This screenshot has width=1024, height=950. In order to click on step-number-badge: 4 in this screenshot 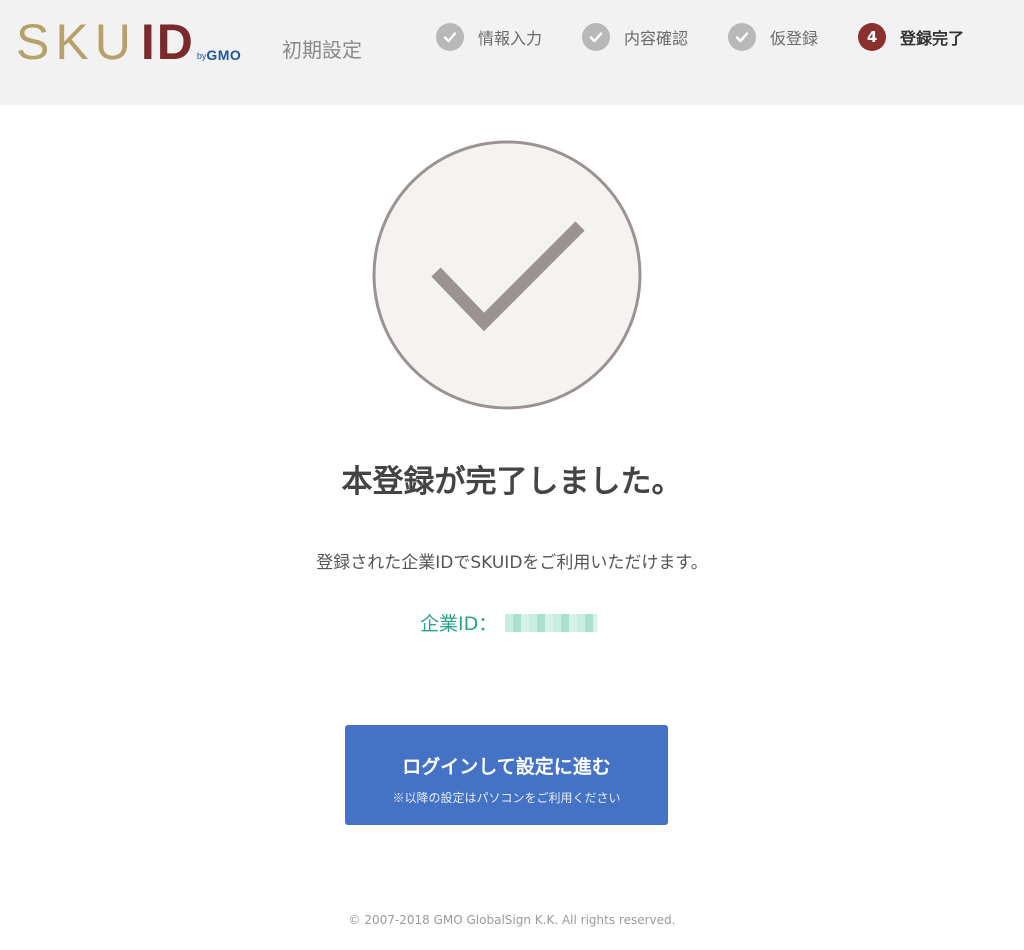, I will do `click(872, 37)`.